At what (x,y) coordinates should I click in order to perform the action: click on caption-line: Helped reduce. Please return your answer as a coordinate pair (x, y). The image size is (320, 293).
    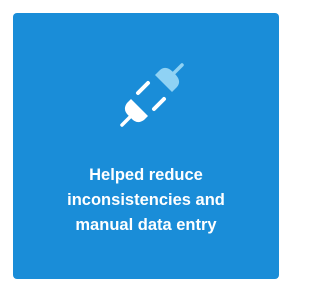
    Looking at the image, I should click on (146, 175).